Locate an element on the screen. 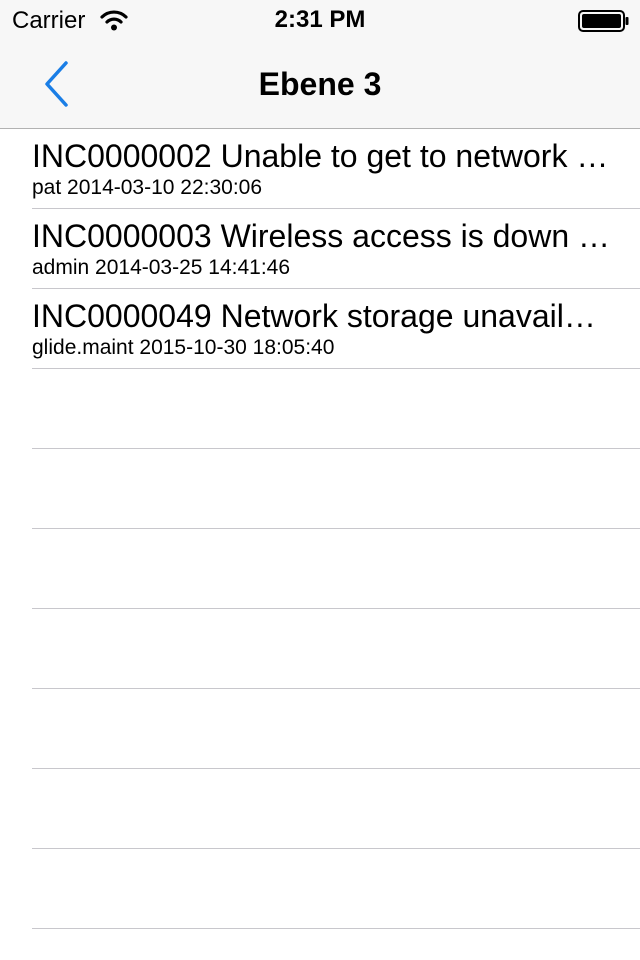 The image size is (640, 960). status-bar: Carrier 2:31 PM is located at coordinates (320, 20).